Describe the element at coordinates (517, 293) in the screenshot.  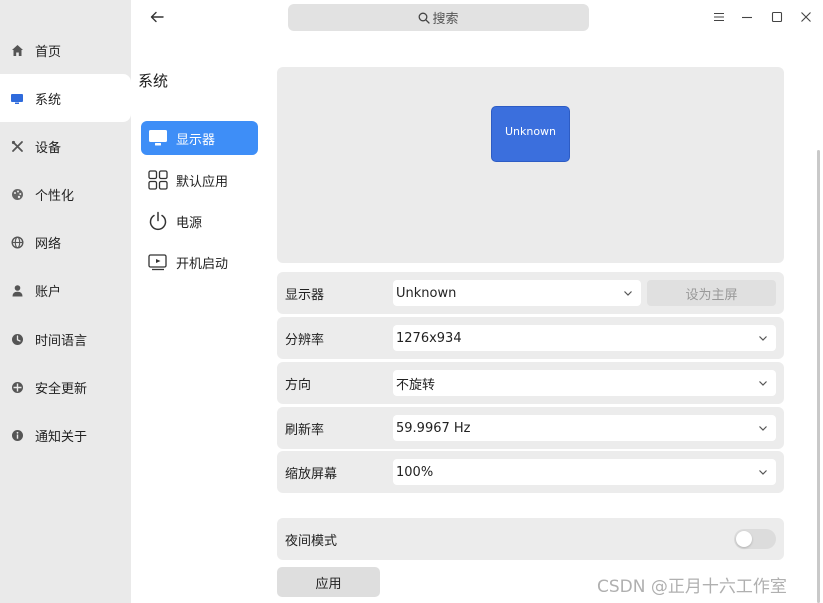
I see `display-select: Unknown` at that location.